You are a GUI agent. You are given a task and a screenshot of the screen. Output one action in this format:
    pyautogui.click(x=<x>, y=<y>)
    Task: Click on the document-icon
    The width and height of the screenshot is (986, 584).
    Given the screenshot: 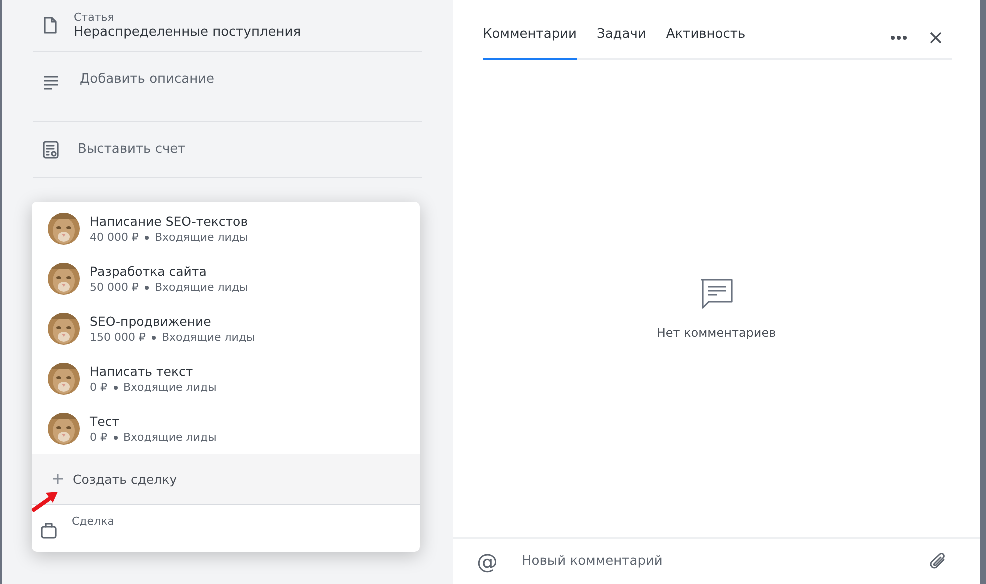 What is the action you would take?
    pyautogui.click(x=50, y=25)
    